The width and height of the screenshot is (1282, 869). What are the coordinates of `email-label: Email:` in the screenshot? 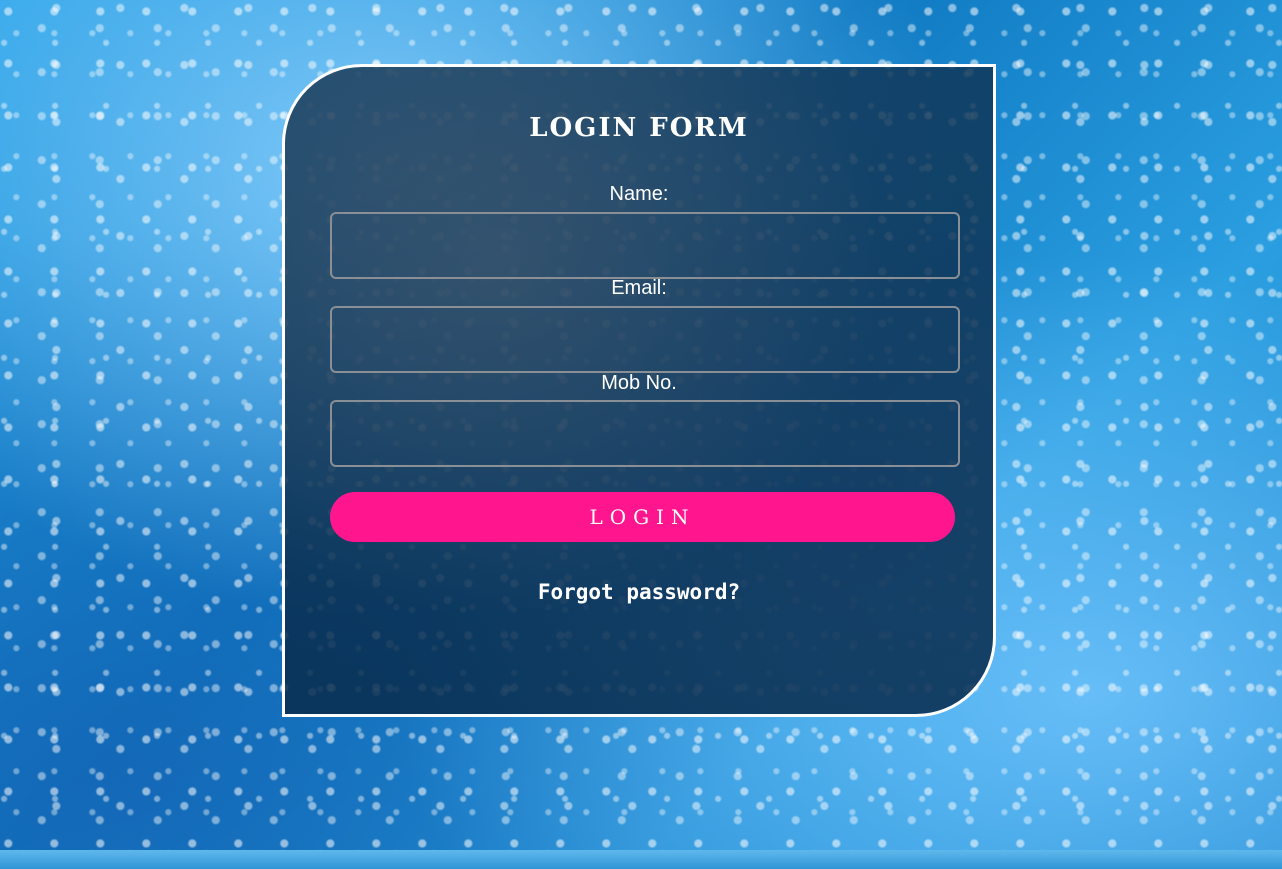 It's located at (639, 288).